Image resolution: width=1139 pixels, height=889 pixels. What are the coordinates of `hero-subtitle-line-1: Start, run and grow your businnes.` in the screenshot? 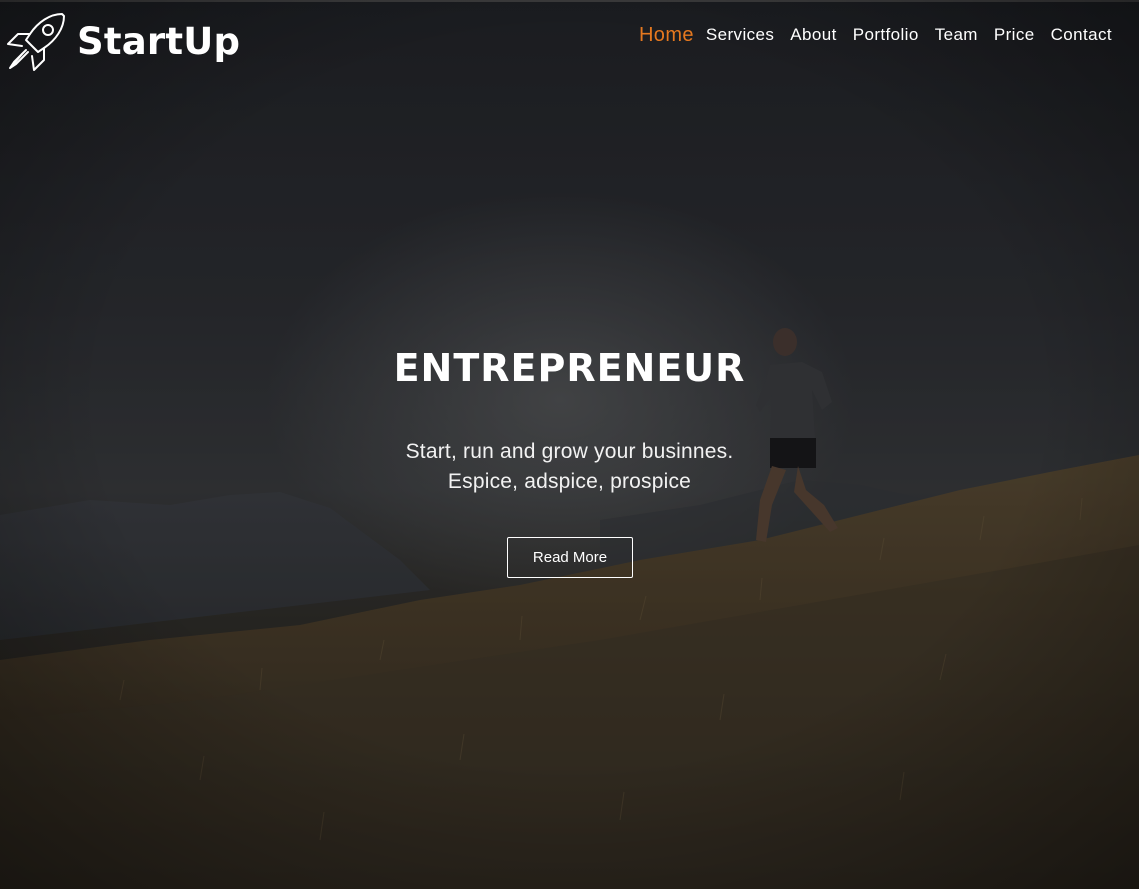 It's located at (569, 451).